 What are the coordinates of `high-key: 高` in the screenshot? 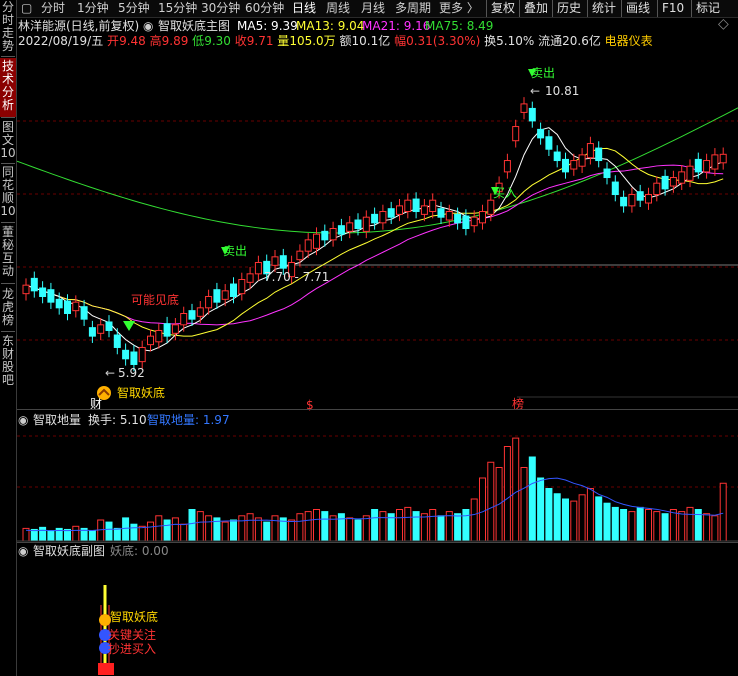 It's located at (155, 41).